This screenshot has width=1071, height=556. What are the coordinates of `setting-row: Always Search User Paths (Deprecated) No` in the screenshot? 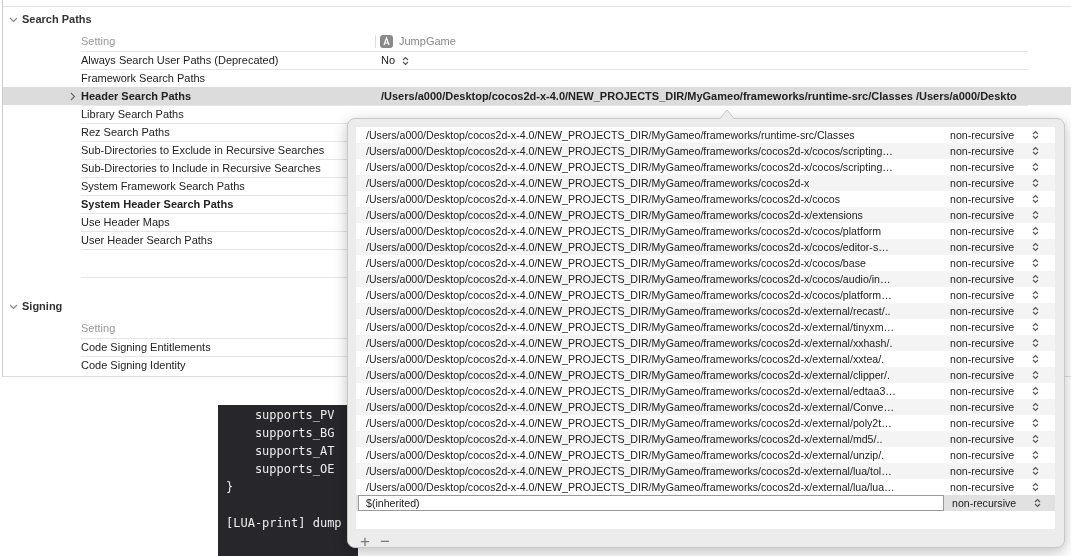 It's located at (537, 60).